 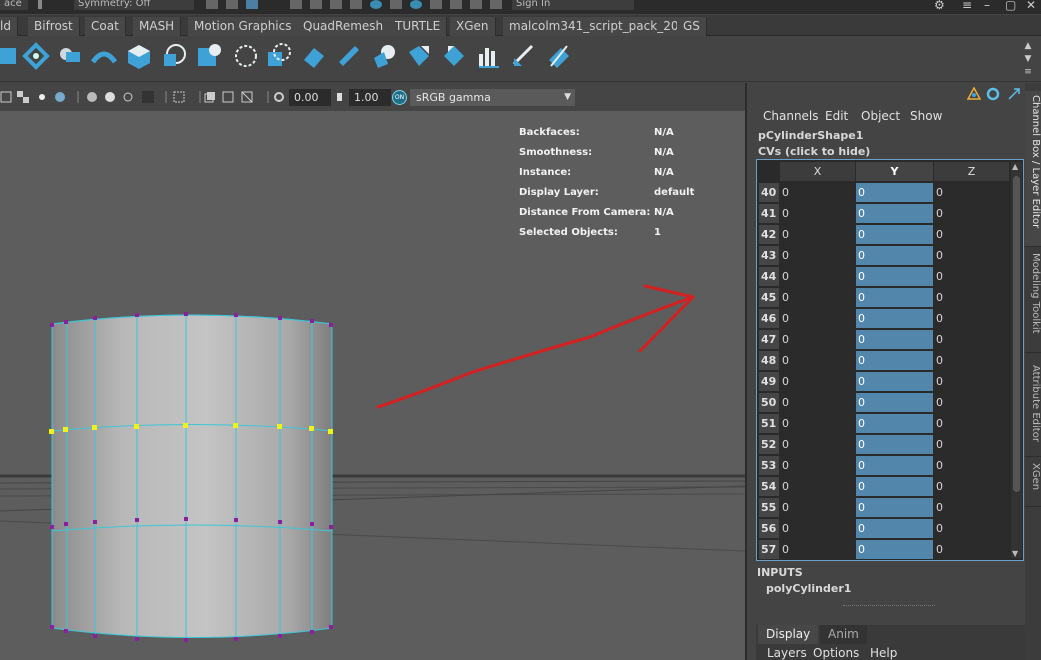 I want to click on cv-row-label: 53, so click(x=769, y=465).